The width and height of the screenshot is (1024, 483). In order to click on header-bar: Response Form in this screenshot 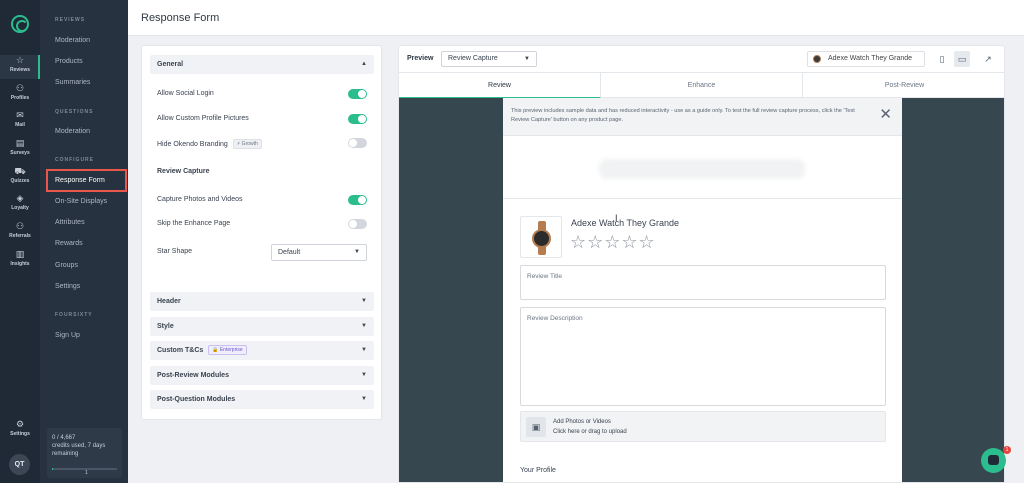, I will do `click(576, 18)`.